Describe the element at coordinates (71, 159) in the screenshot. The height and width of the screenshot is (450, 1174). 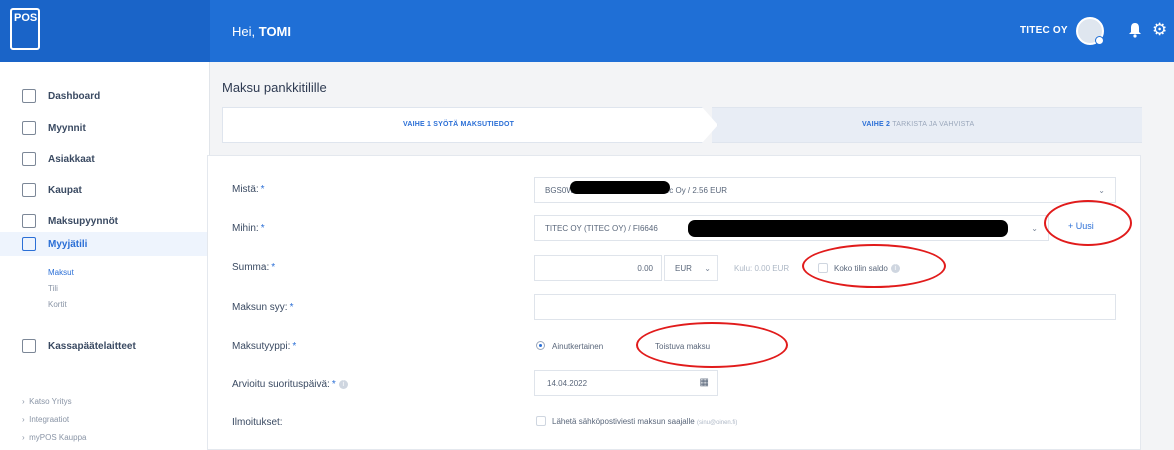
I see `sidebar-item-label: Asiakkaat` at that location.